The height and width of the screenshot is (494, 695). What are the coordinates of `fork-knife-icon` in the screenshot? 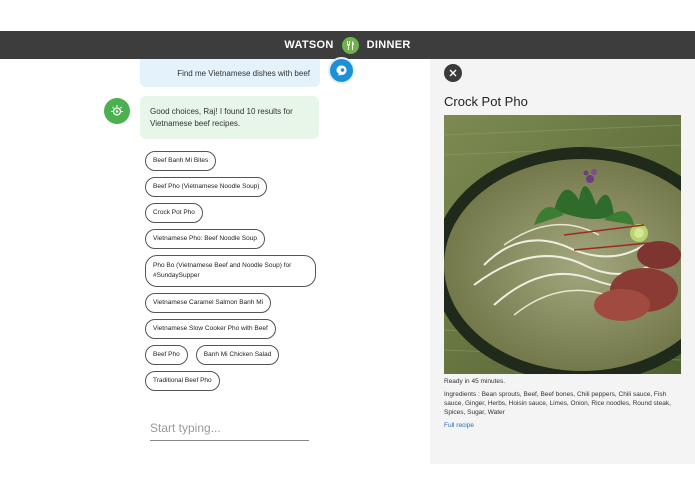 It's located at (350, 45).